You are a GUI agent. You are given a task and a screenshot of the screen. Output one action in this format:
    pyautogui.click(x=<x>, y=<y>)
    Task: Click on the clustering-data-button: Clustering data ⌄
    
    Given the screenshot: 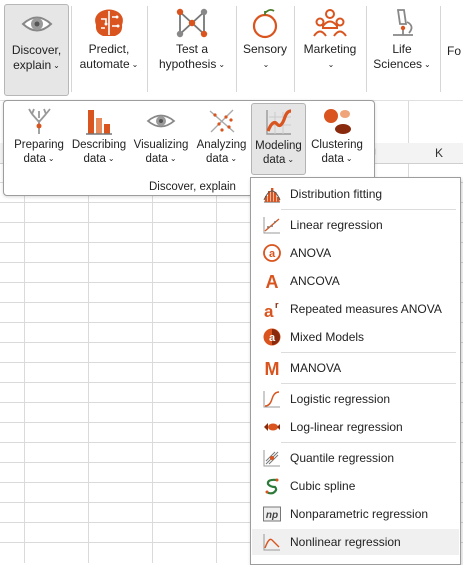 What is the action you would take?
    pyautogui.click(x=337, y=139)
    